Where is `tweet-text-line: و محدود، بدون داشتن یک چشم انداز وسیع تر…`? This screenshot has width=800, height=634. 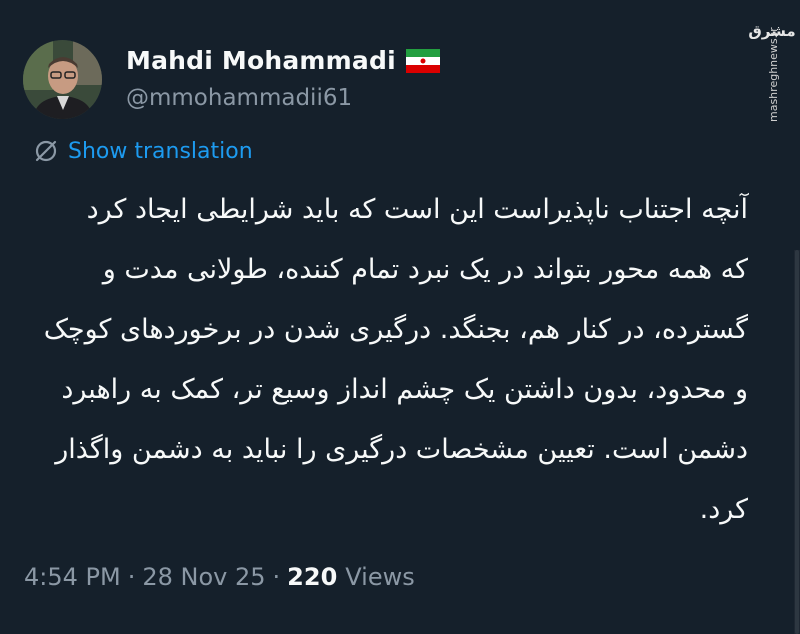 tweet-text-line: و محدود، بدون داشتن یک چشم انداز وسیع تر… is located at coordinates (404, 389).